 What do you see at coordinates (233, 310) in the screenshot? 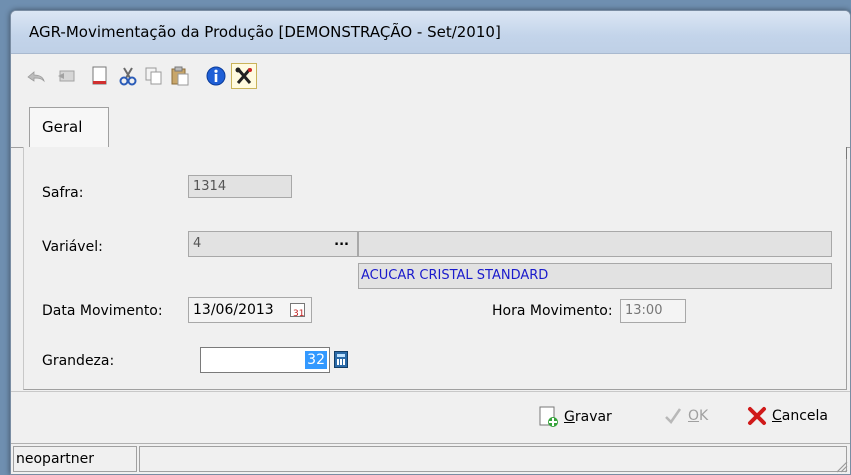
I see `data-movimento-value: 13/06/2013` at bounding box center [233, 310].